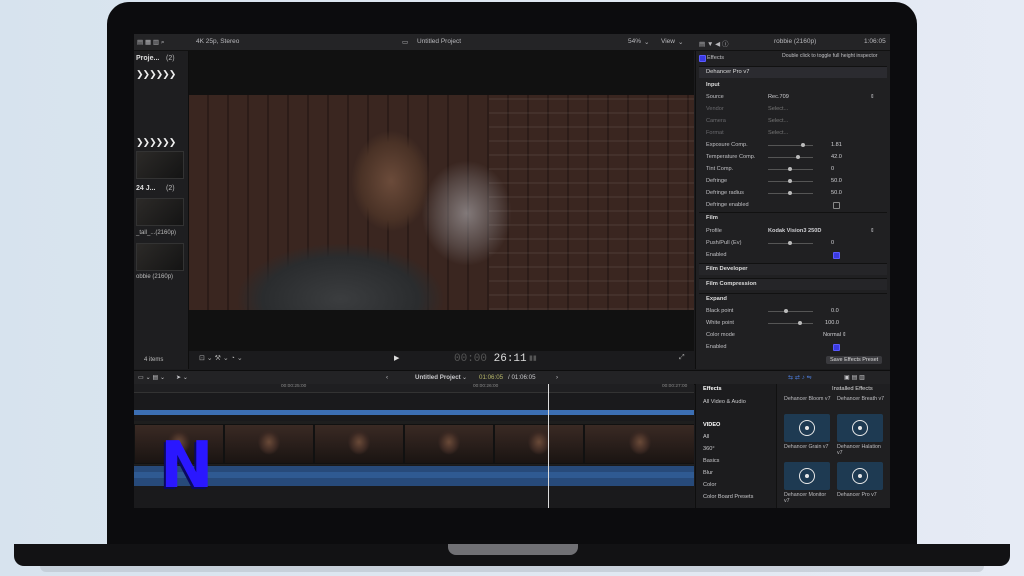 This screenshot has height=576, width=1024. What do you see at coordinates (727, 269) in the screenshot?
I see `film-developer-title: Film Developer` at bounding box center [727, 269].